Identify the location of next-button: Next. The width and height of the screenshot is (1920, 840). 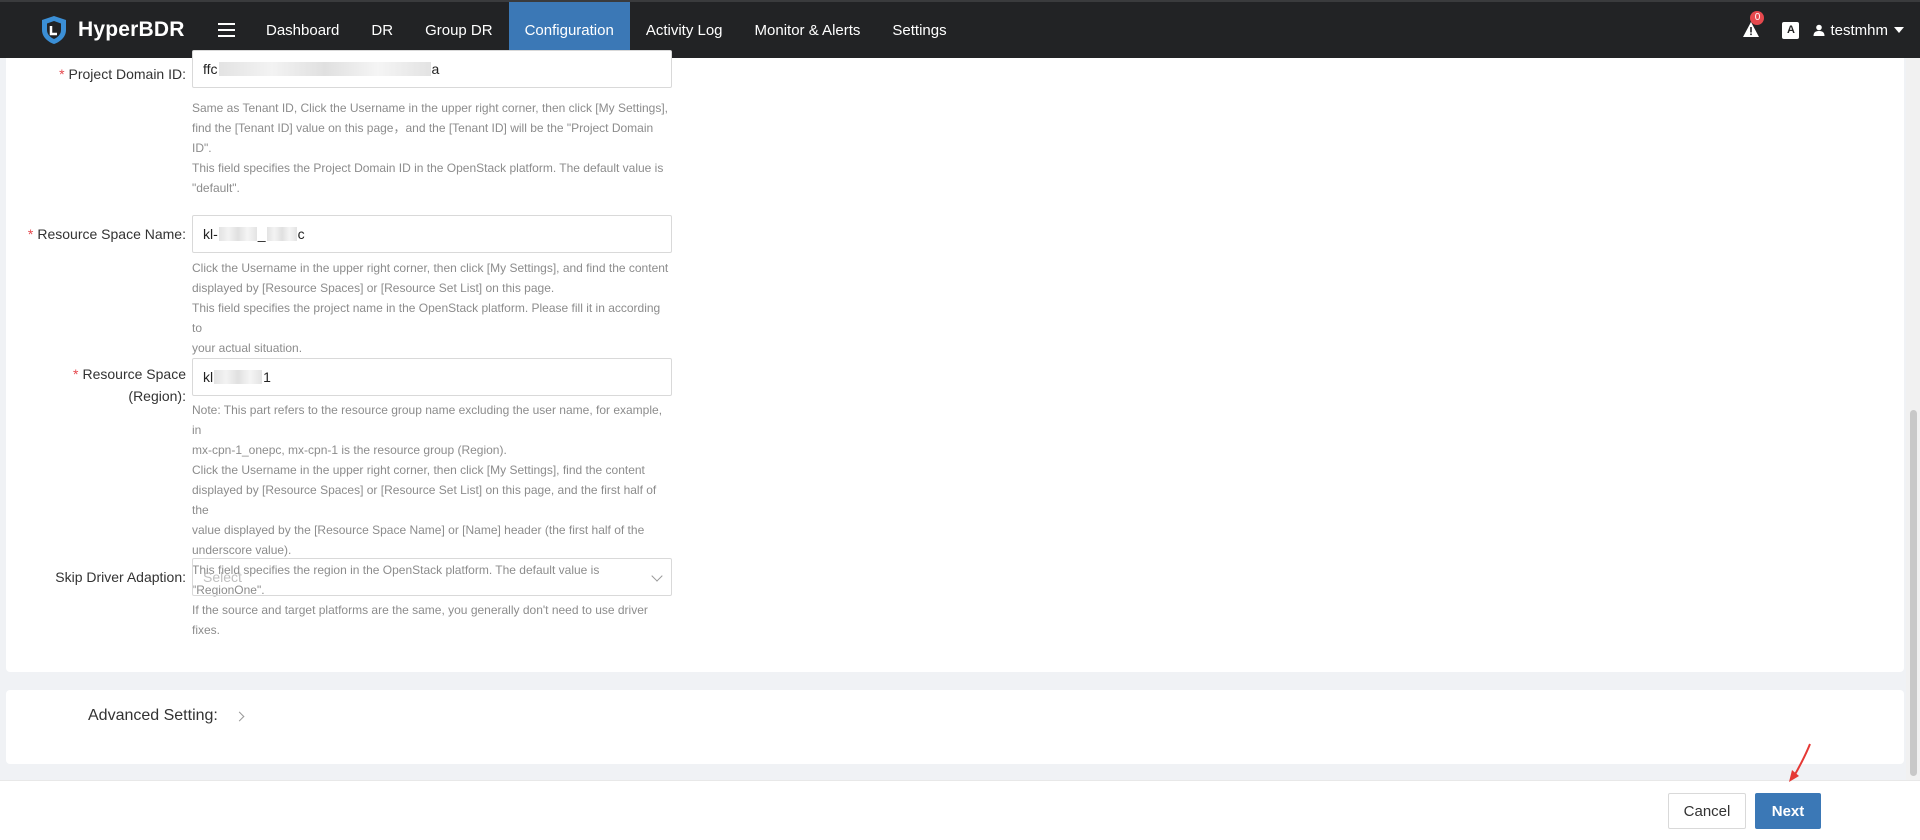
(1788, 811).